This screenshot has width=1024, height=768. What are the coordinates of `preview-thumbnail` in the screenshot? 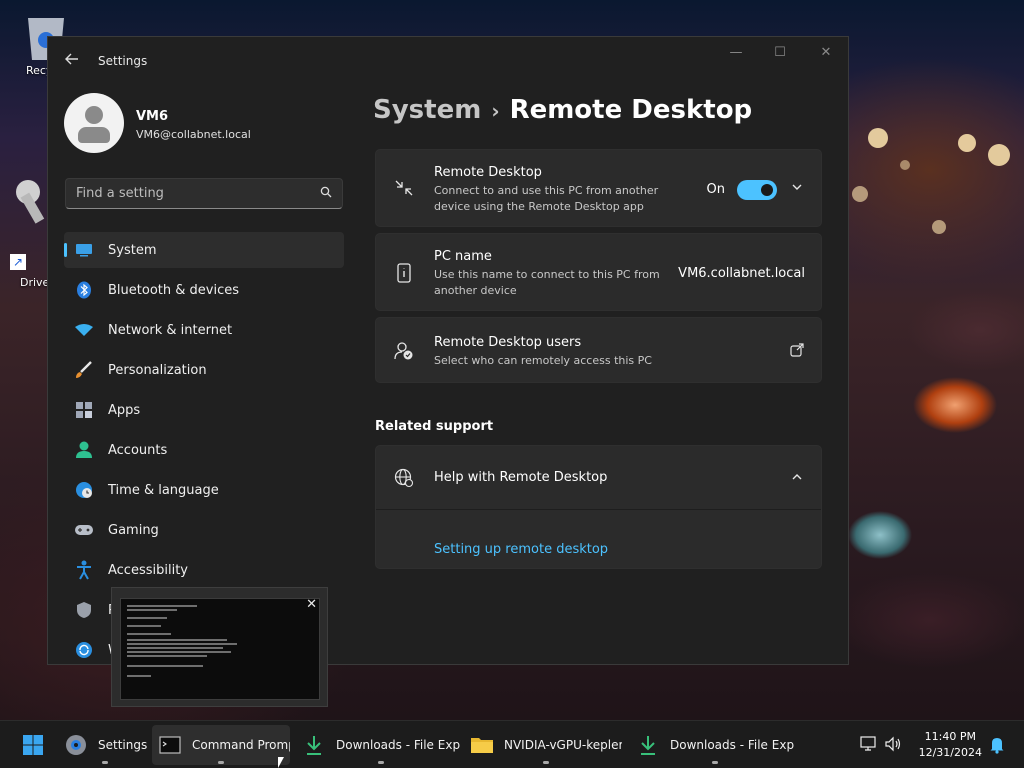 It's located at (220, 649).